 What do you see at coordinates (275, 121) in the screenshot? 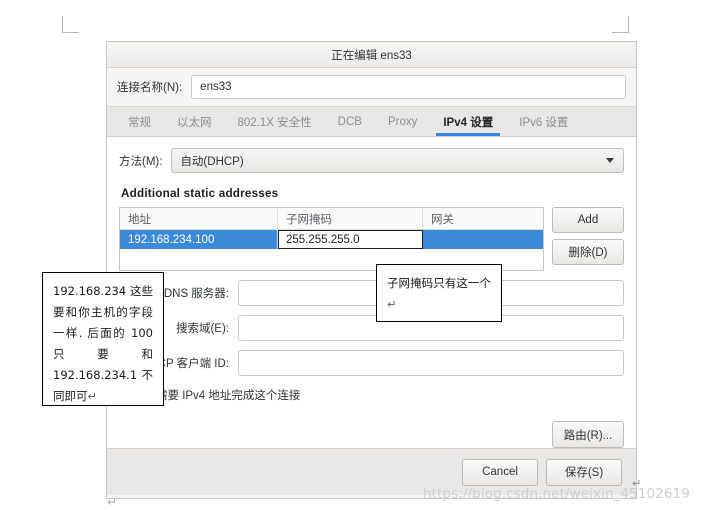
I see `tab-8021x-security: 802.1X 安全性` at bounding box center [275, 121].